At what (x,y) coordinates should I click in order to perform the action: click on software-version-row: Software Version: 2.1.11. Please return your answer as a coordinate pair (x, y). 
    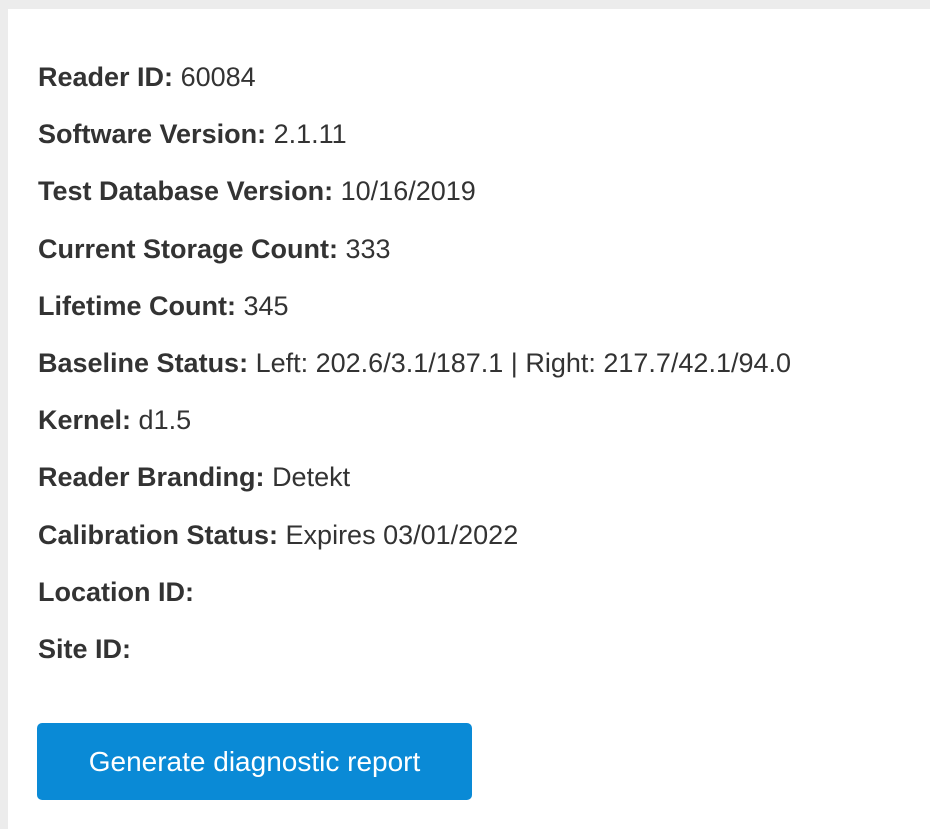
    Looking at the image, I should click on (414, 146).